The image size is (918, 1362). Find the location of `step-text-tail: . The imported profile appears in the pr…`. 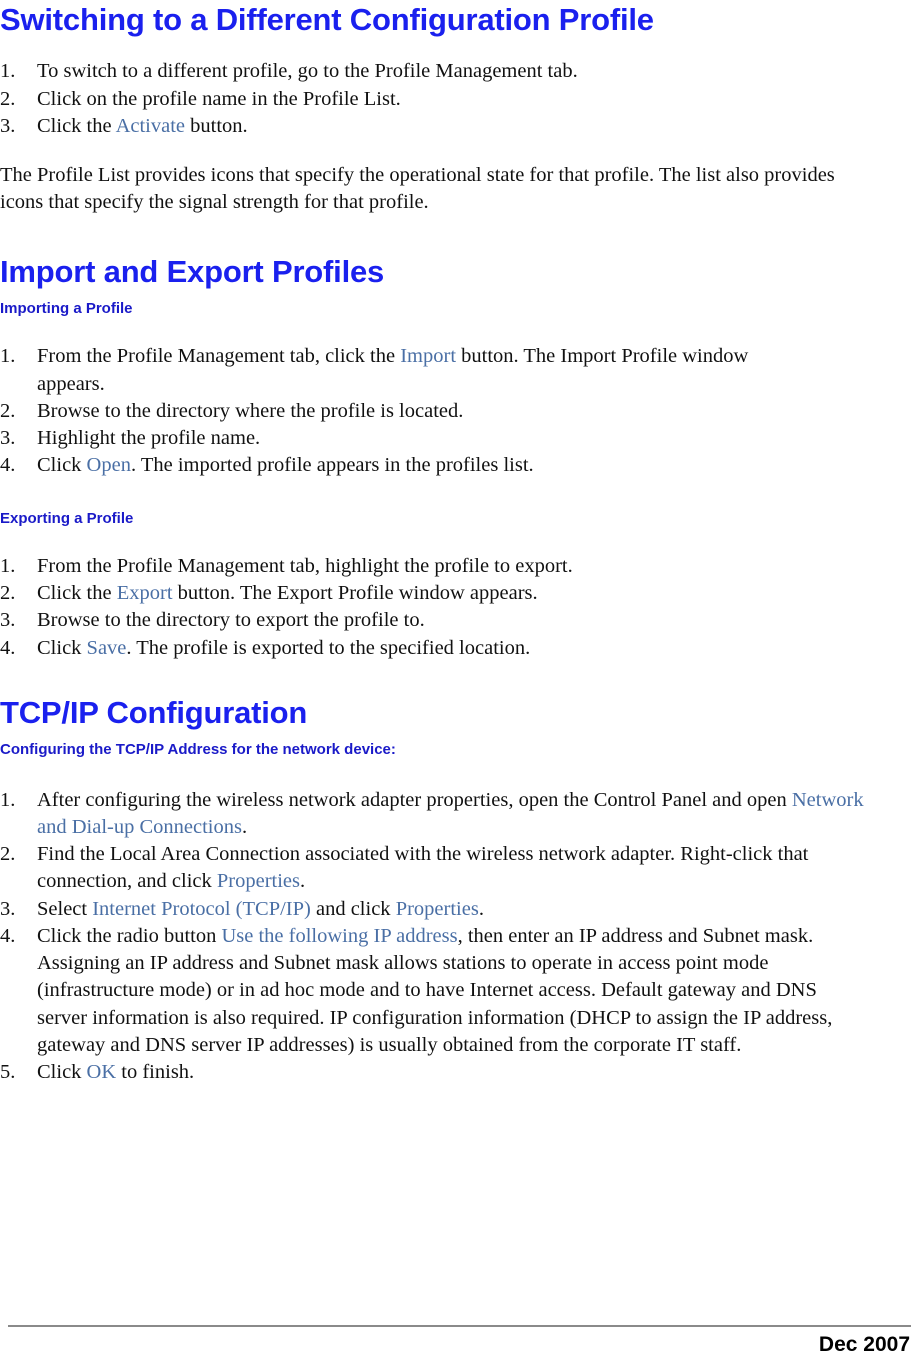

step-text-tail: . The imported profile appears in the pr… is located at coordinates (332, 465).